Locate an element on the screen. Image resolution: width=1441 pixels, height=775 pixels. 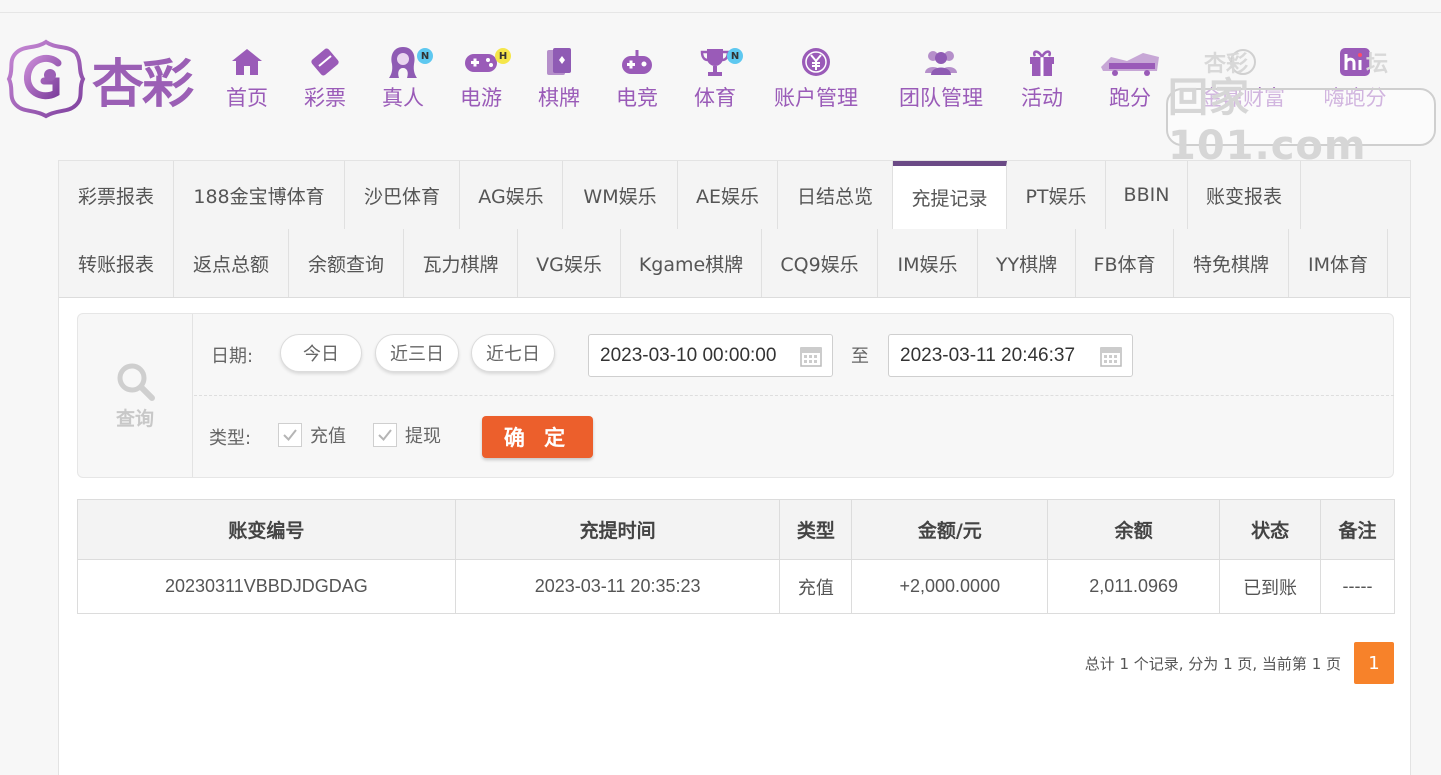
withdraw-checkbox-label: 提现 is located at coordinates (423, 436).